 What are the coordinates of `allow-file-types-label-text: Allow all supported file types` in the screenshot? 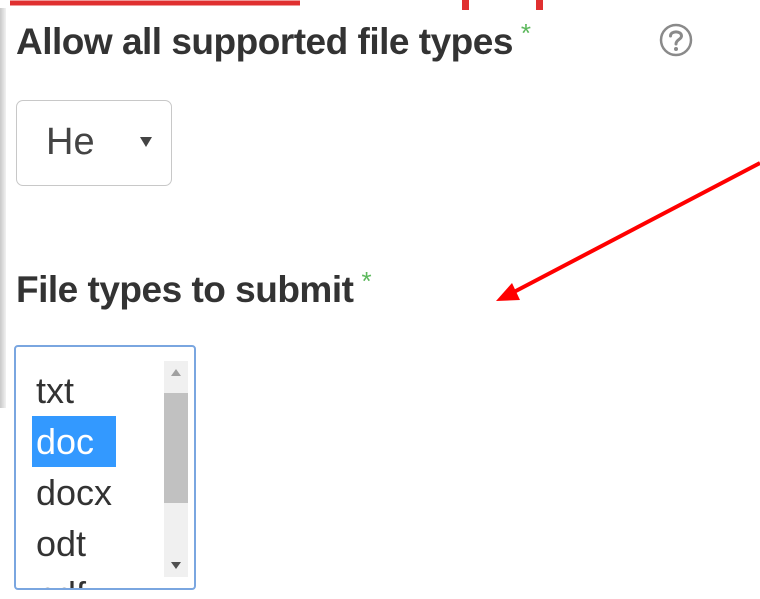 It's located at (264, 41).